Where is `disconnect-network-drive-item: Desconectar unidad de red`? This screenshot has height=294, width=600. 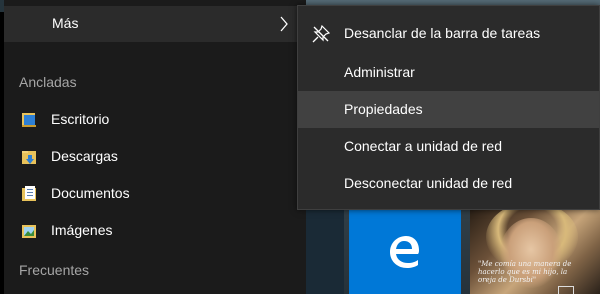 disconnect-network-drive-item: Desconectar unidad de red is located at coordinates (448, 183).